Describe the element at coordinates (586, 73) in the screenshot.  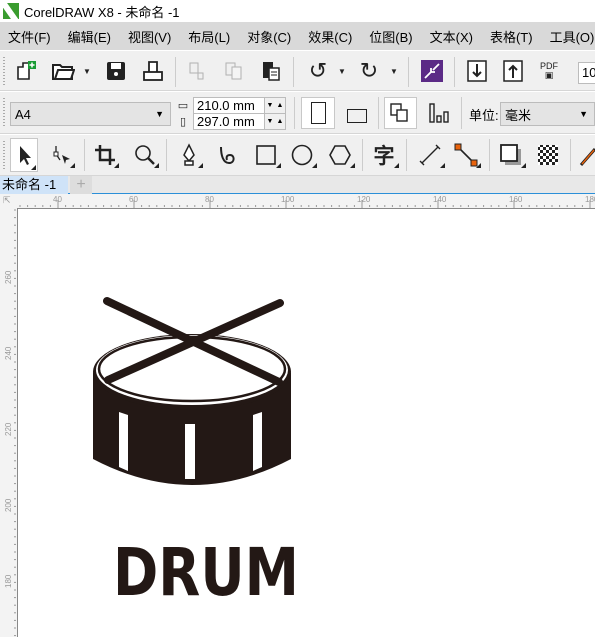
I see `zoom-level-input: 10` at that location.